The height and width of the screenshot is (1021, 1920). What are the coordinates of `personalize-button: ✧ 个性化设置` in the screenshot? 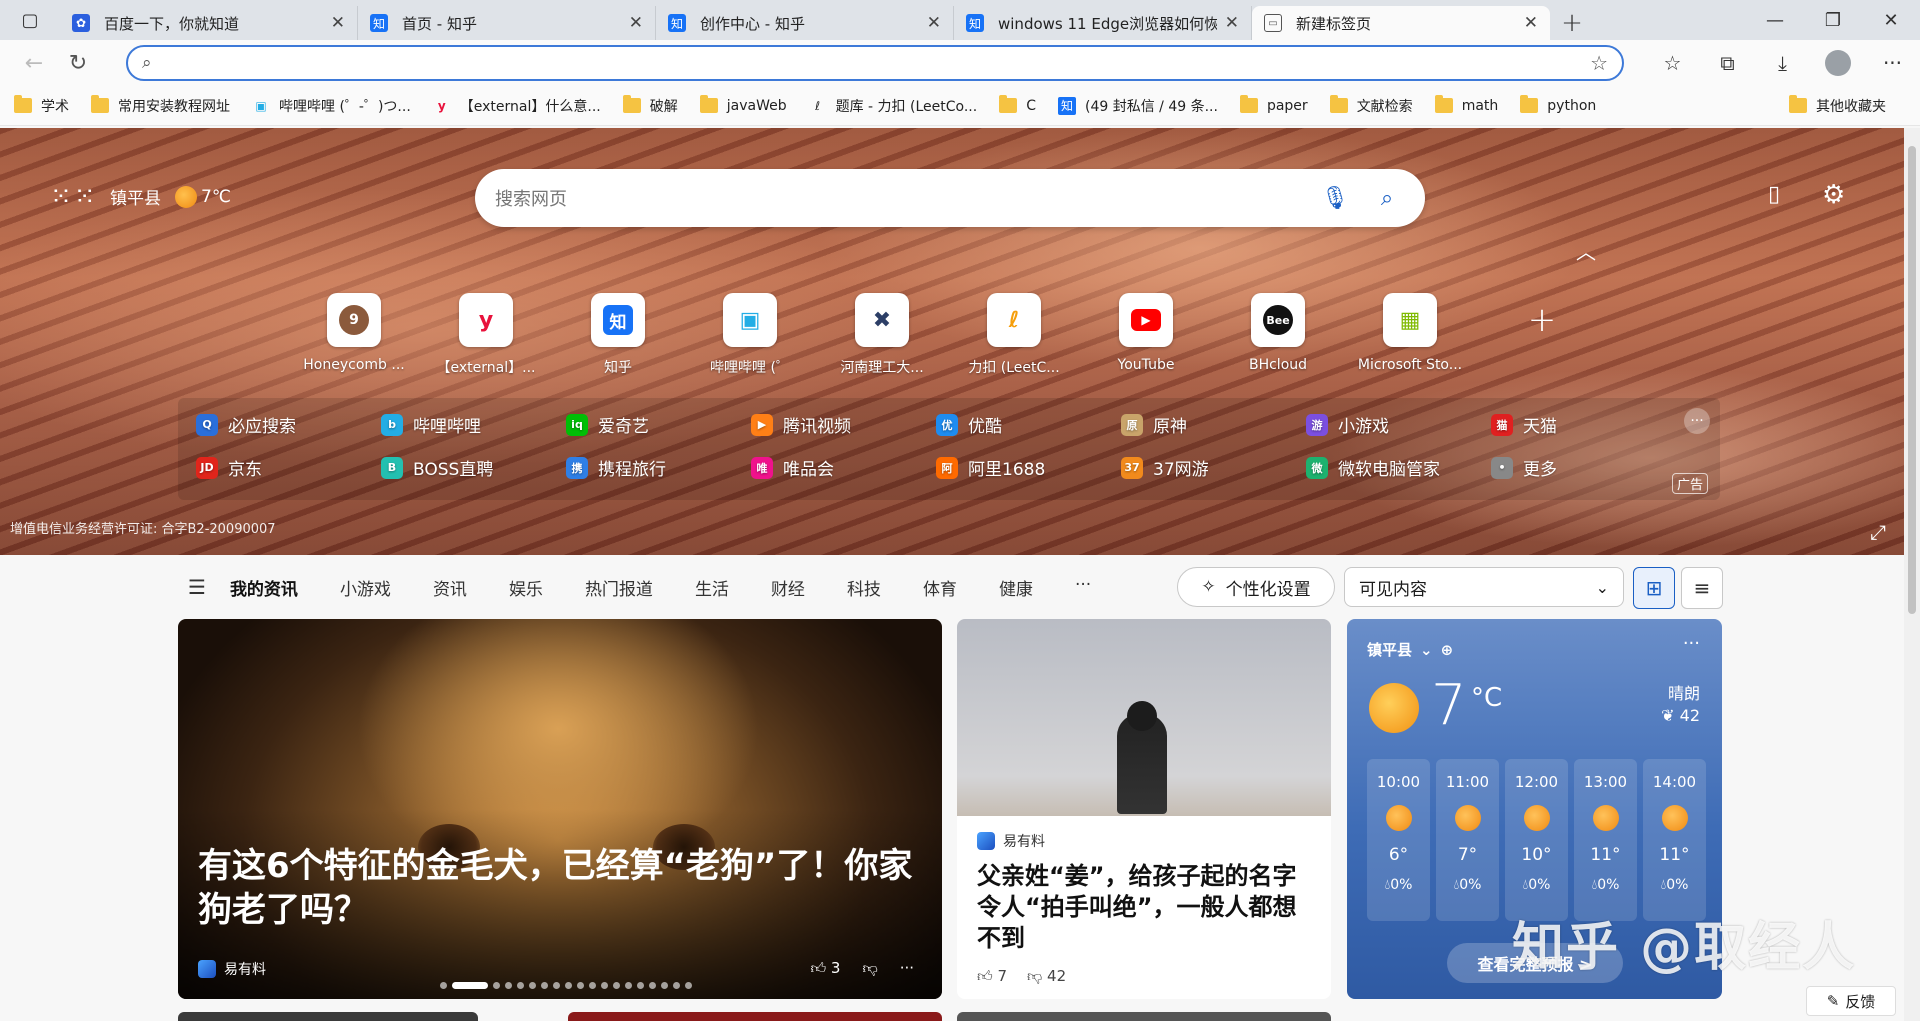 It's located at (1256, 587).